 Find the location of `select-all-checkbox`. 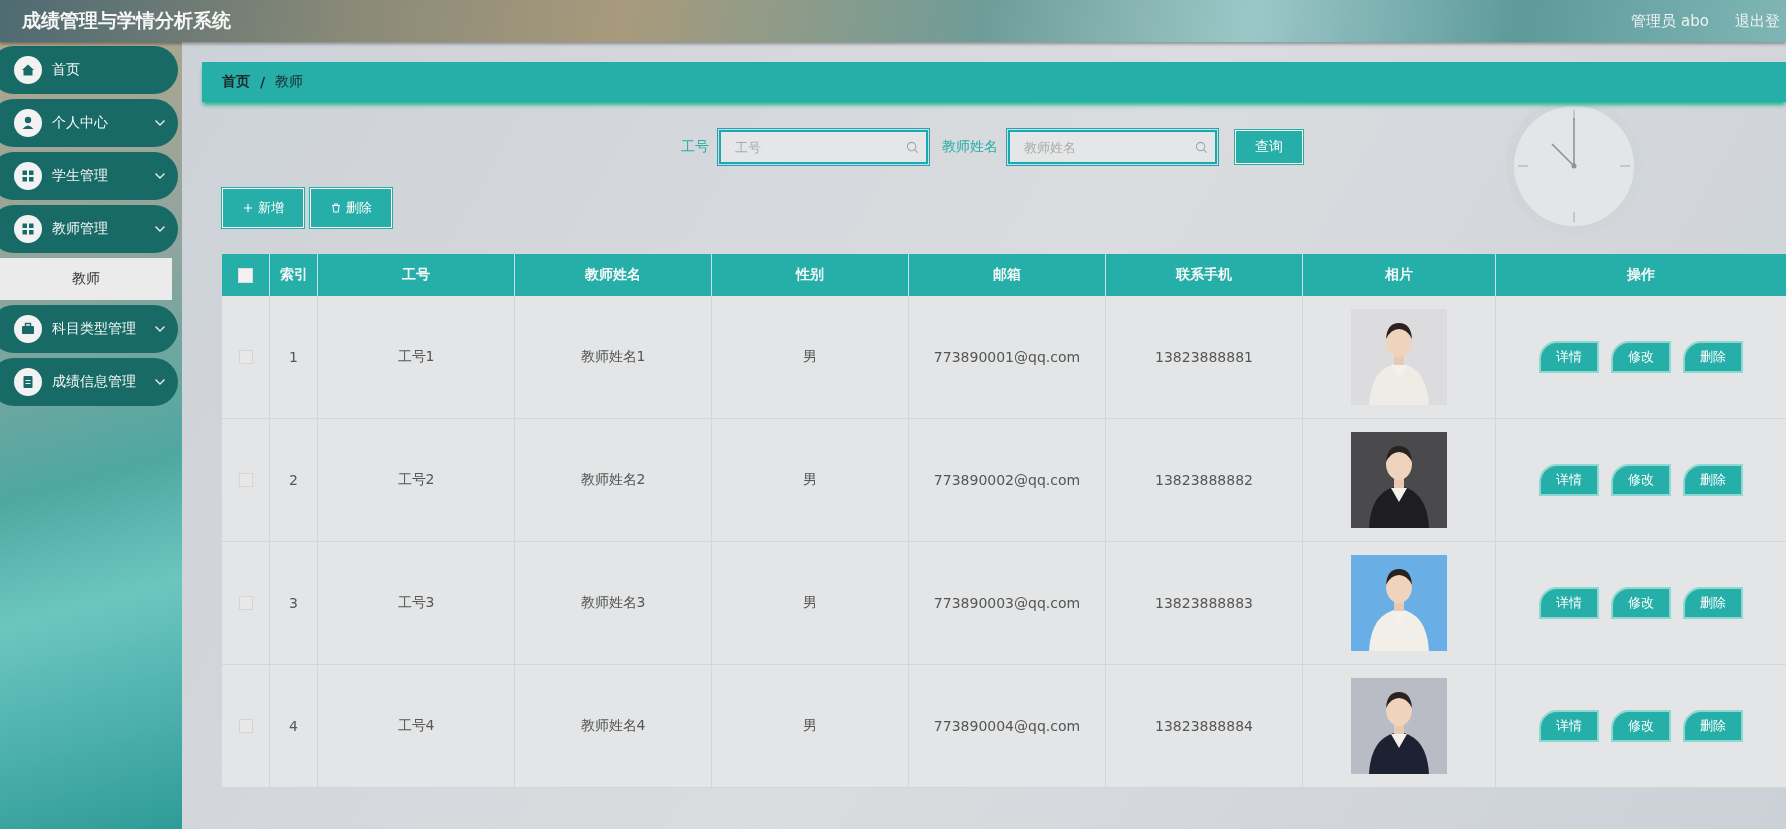

select-all-checkbox is located at coordinates (245, 275).